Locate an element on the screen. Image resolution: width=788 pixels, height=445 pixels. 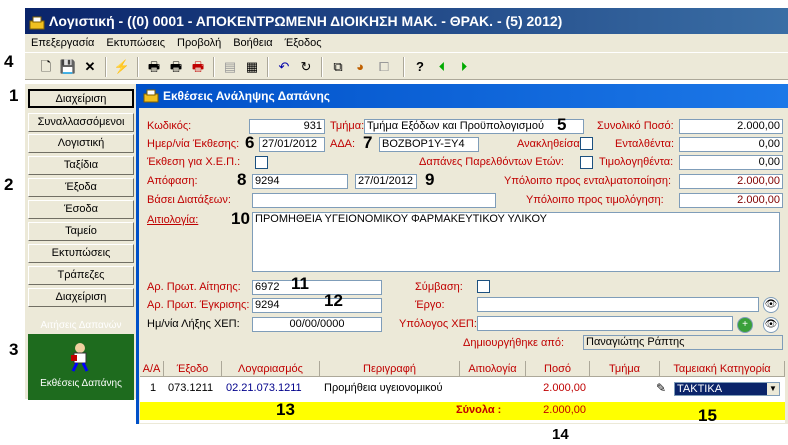
xep-checkbox is located at coordinates (261, 162).